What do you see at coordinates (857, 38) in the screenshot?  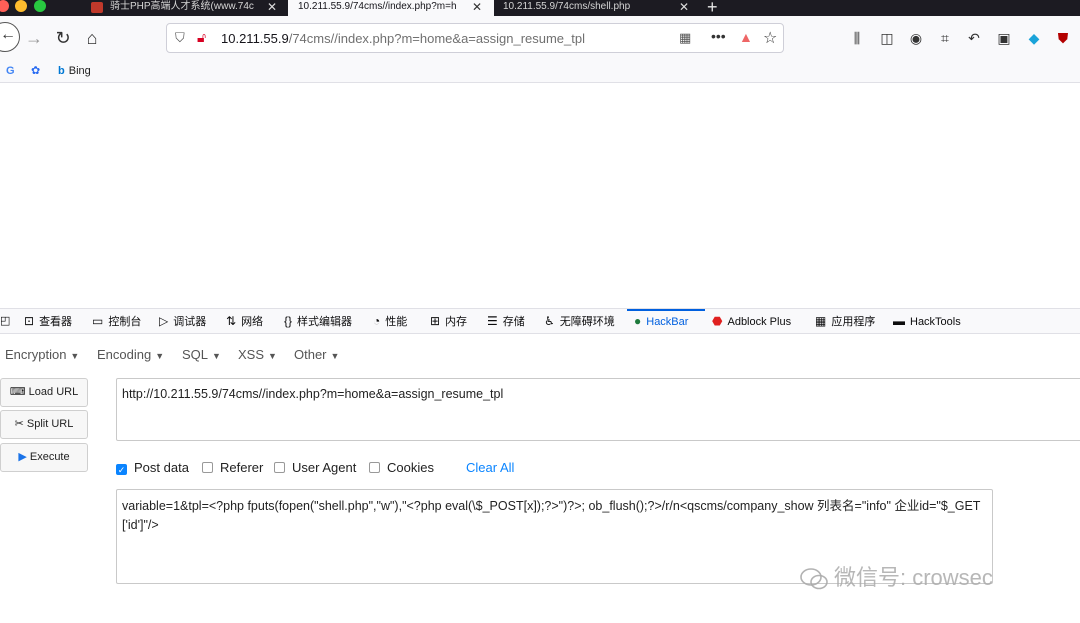 I see `library-icon: ⫼` at bounding box center [857, 38].